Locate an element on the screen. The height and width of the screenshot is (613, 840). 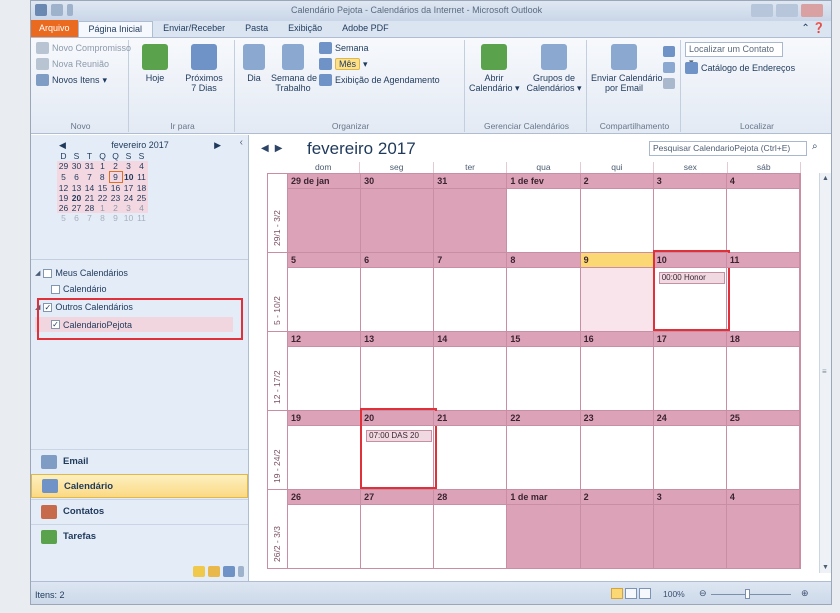
scroll-down-icon: ▼ is located at coordinates (825, 567).